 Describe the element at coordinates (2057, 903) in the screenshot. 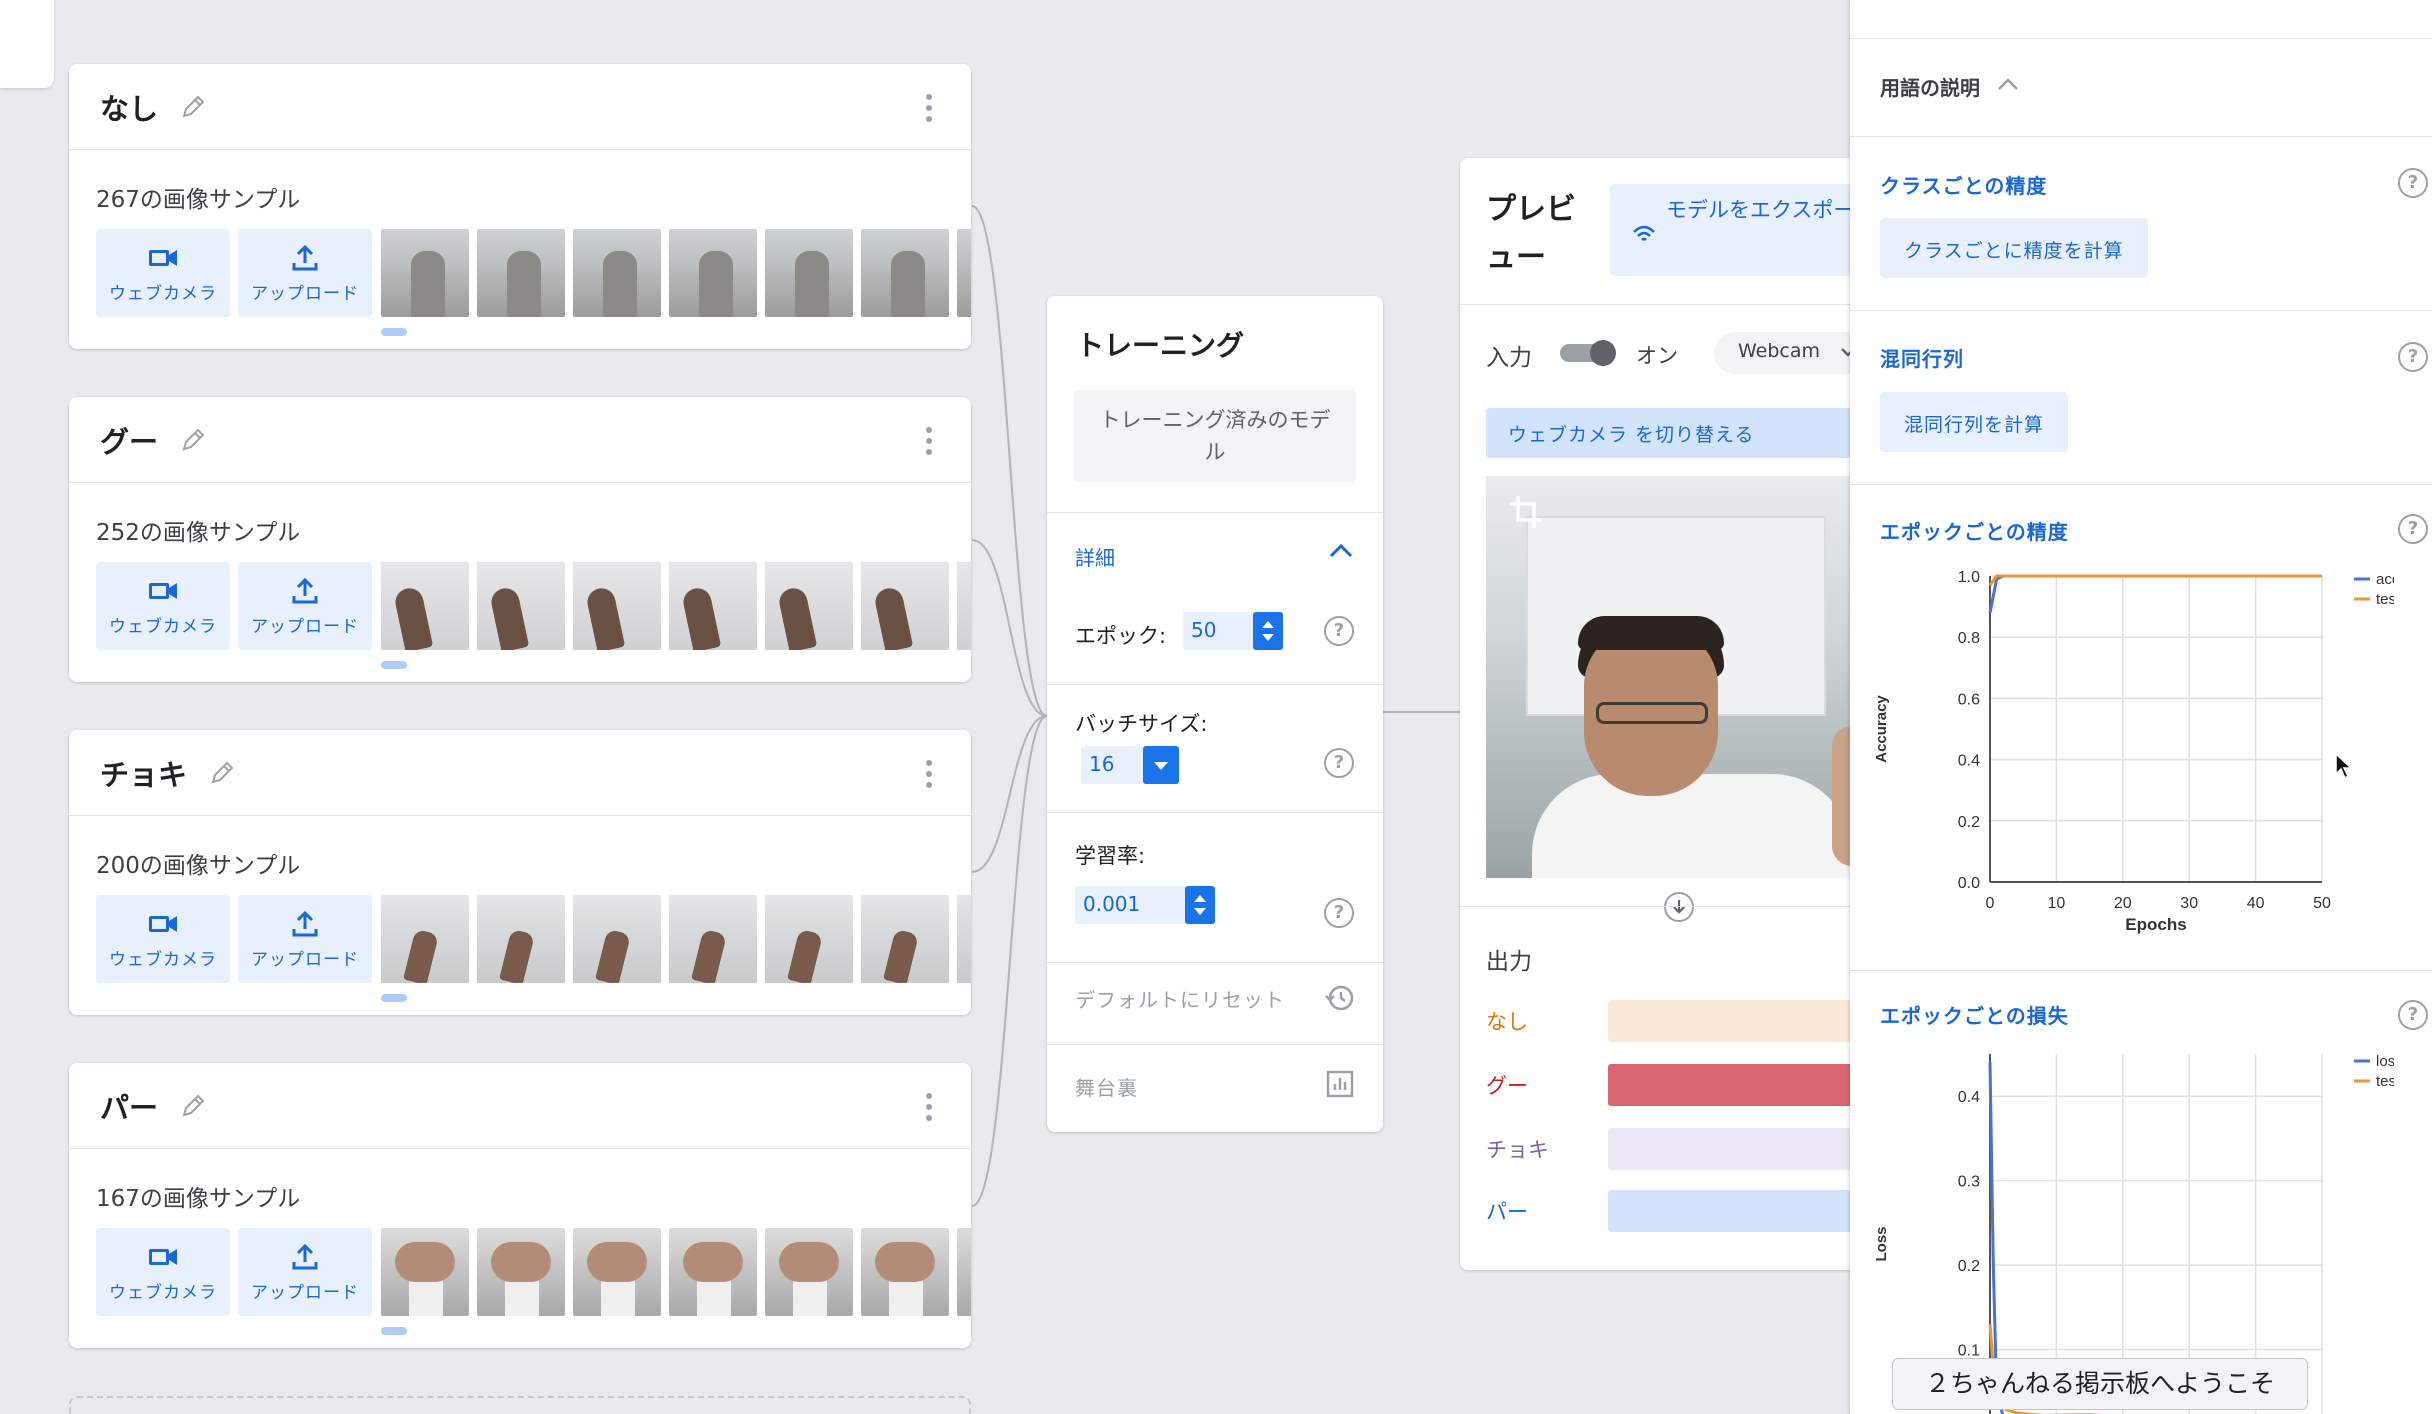

I see `x-tick-label: 10` at that location.